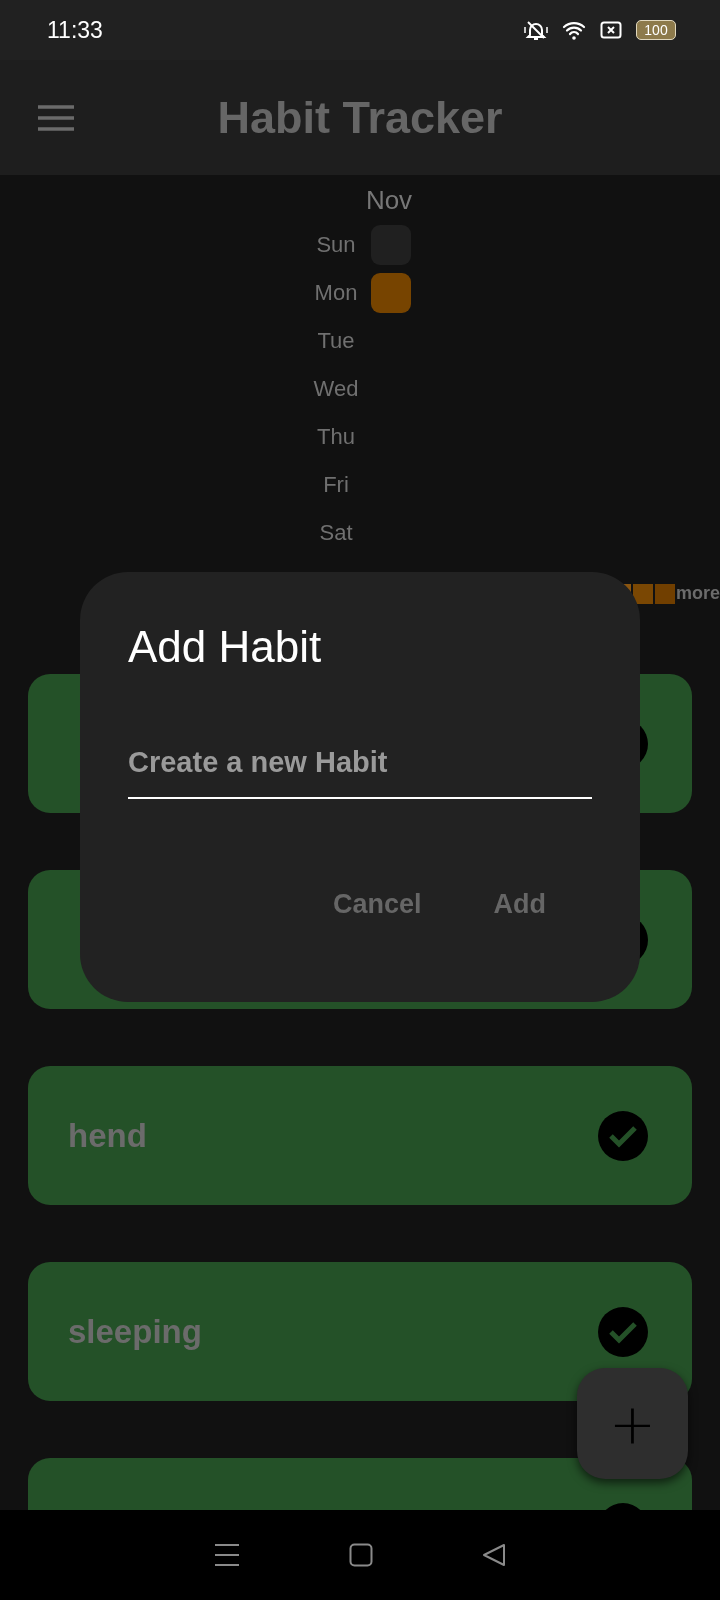 The width and height of the screenshot is (720, 1600). I want to click on dialog-button: Add, so click(519, 904).